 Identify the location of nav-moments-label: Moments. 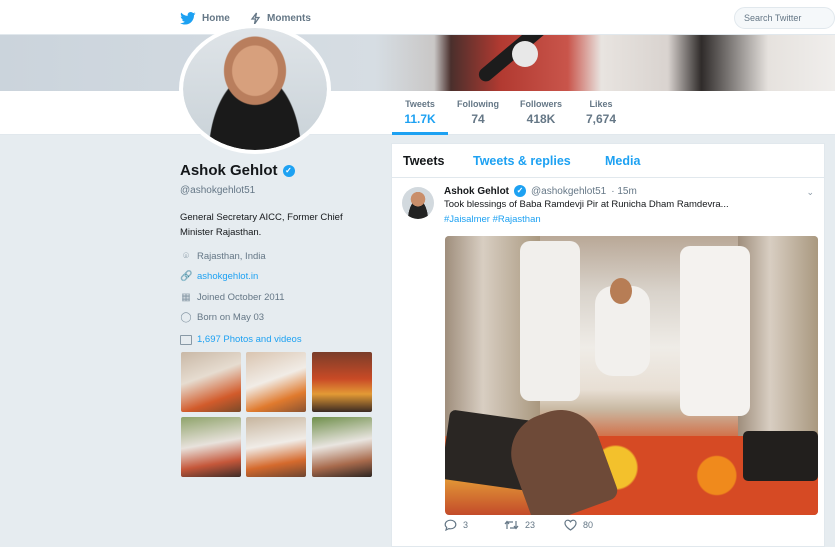
(289, 18).